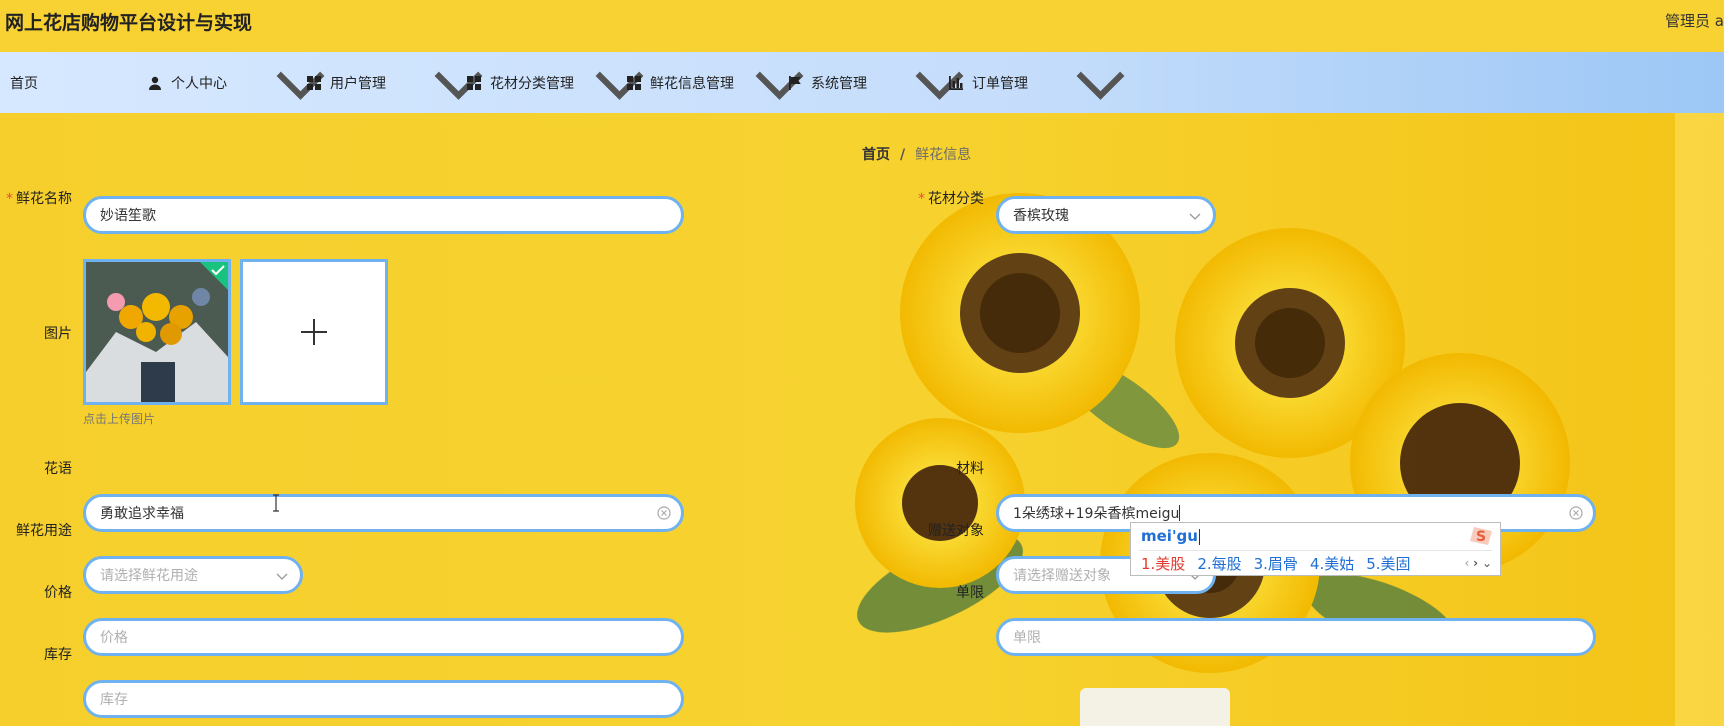  Describe the element at coordinates (1694, 20) in the screenshot. I see `admin-user-menu: 管理员 a` at that location.